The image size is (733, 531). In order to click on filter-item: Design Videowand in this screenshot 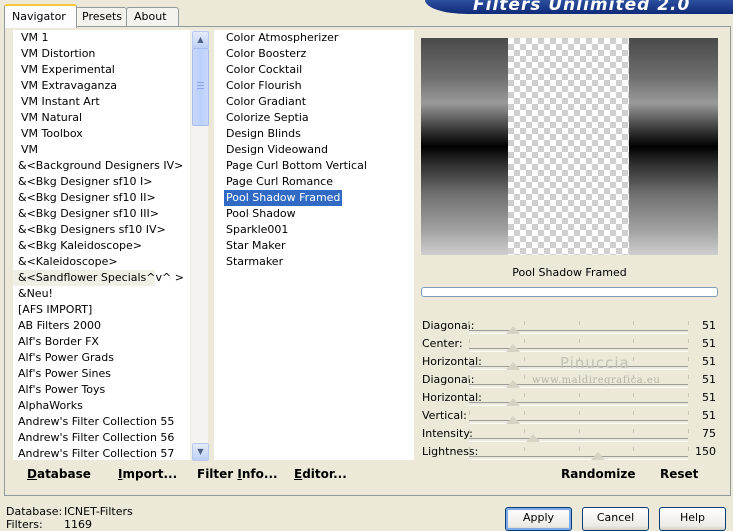, I will do `click(277, 150)`.